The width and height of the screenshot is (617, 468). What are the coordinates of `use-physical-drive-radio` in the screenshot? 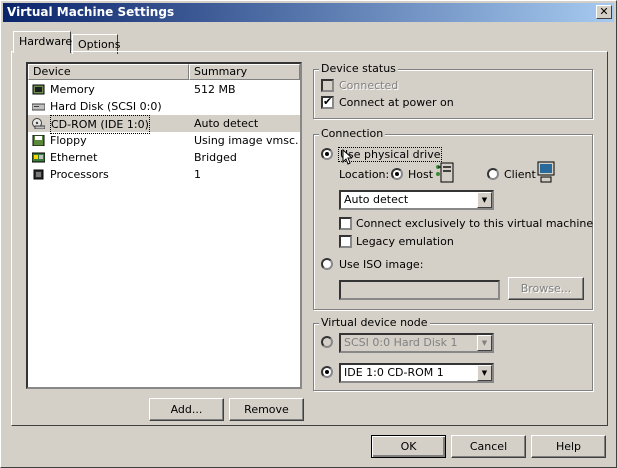 It's located at (327, 154).